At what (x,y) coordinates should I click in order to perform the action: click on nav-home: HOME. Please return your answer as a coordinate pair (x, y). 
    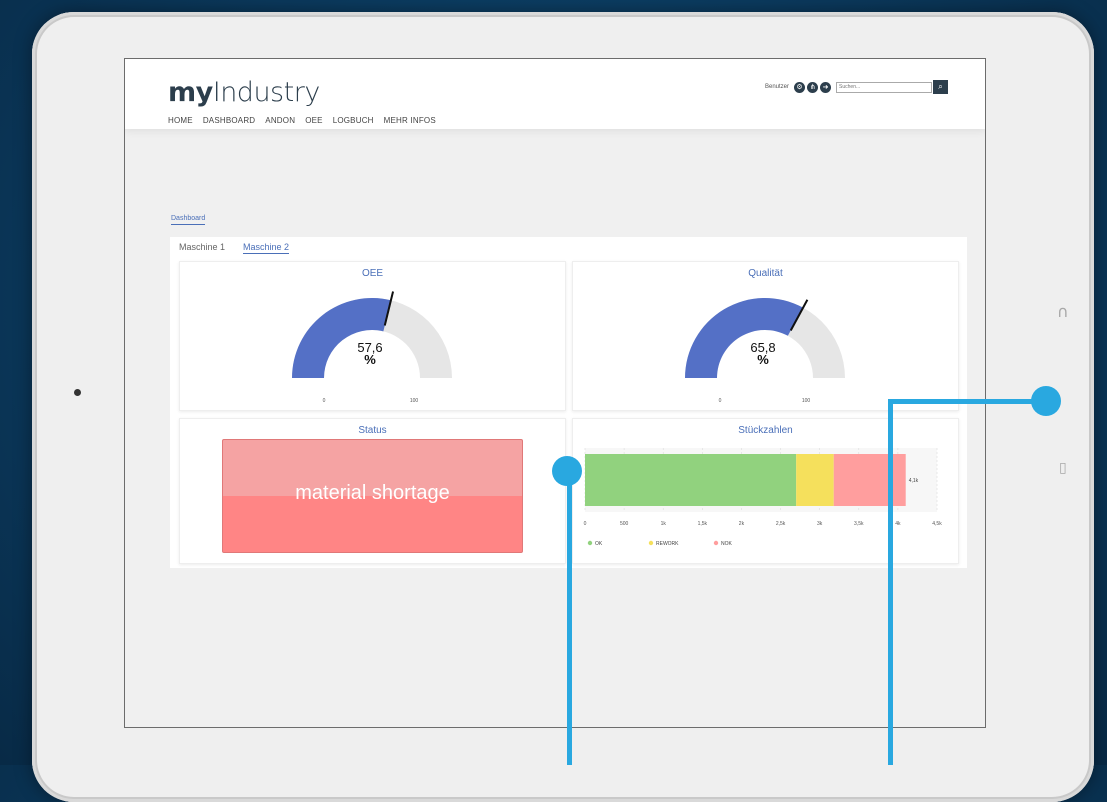
    Looking at the image, I should click on (180, 120).